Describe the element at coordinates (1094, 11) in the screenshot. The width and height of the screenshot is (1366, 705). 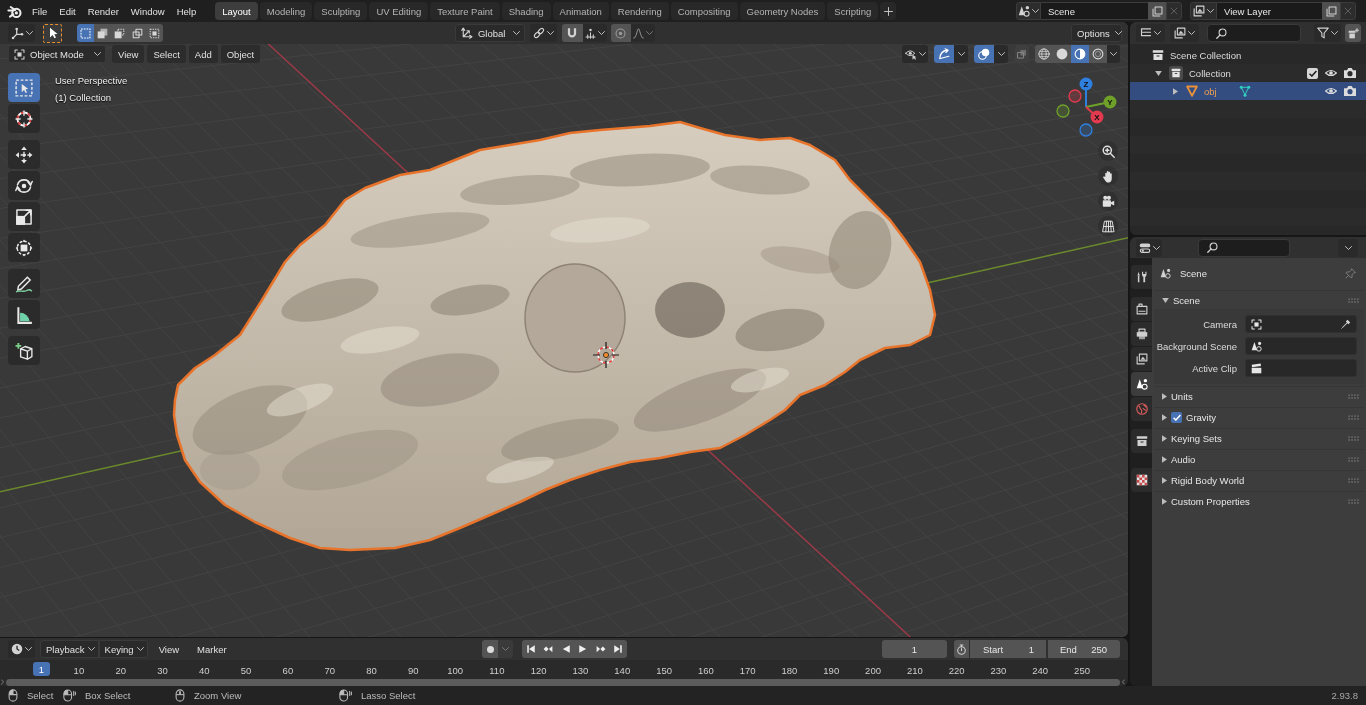
I see `scene-name-field: Scene` at that location.